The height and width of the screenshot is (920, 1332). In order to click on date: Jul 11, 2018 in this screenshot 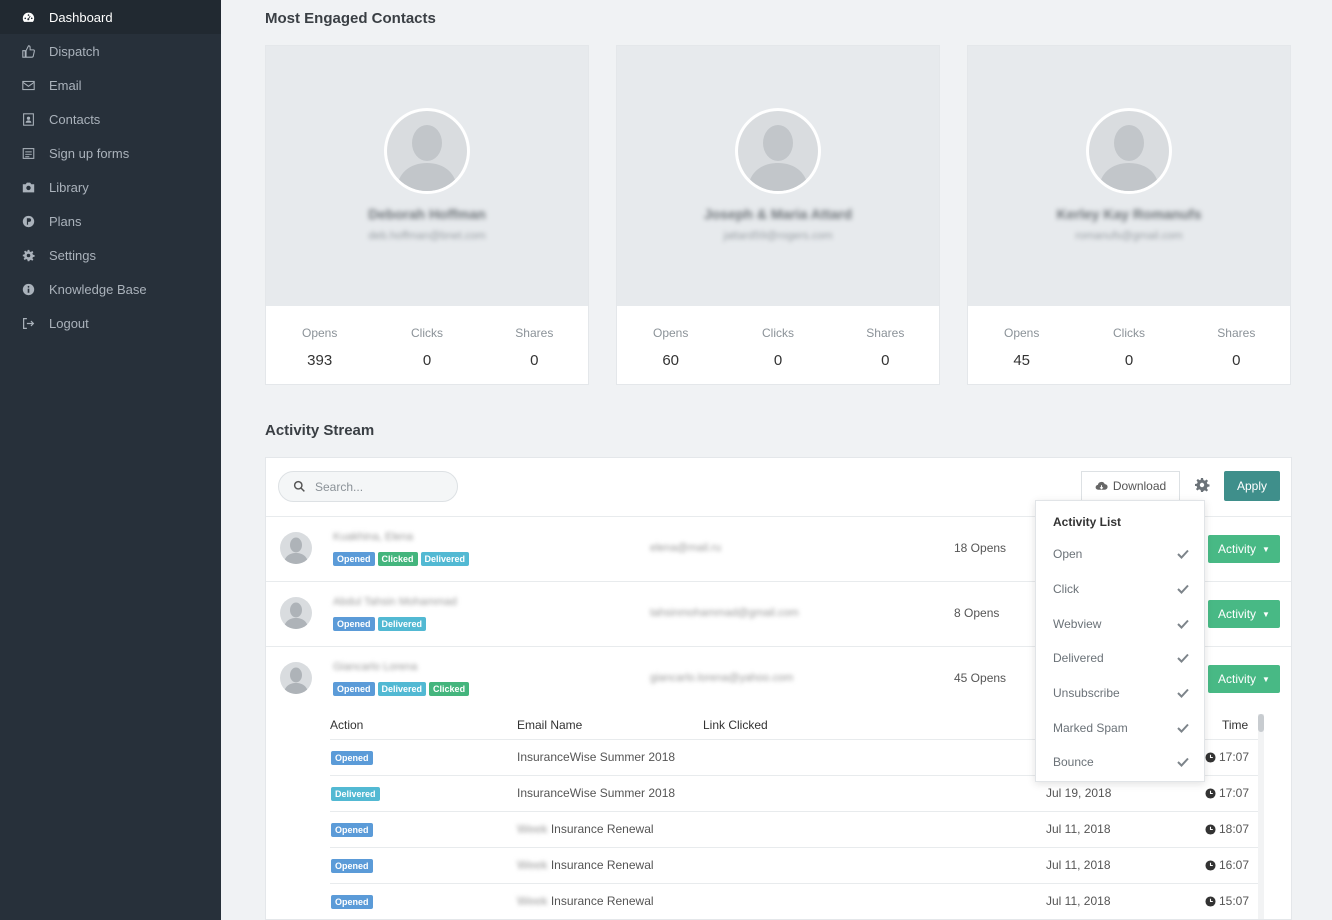, I will do `click(1078, 901)`.